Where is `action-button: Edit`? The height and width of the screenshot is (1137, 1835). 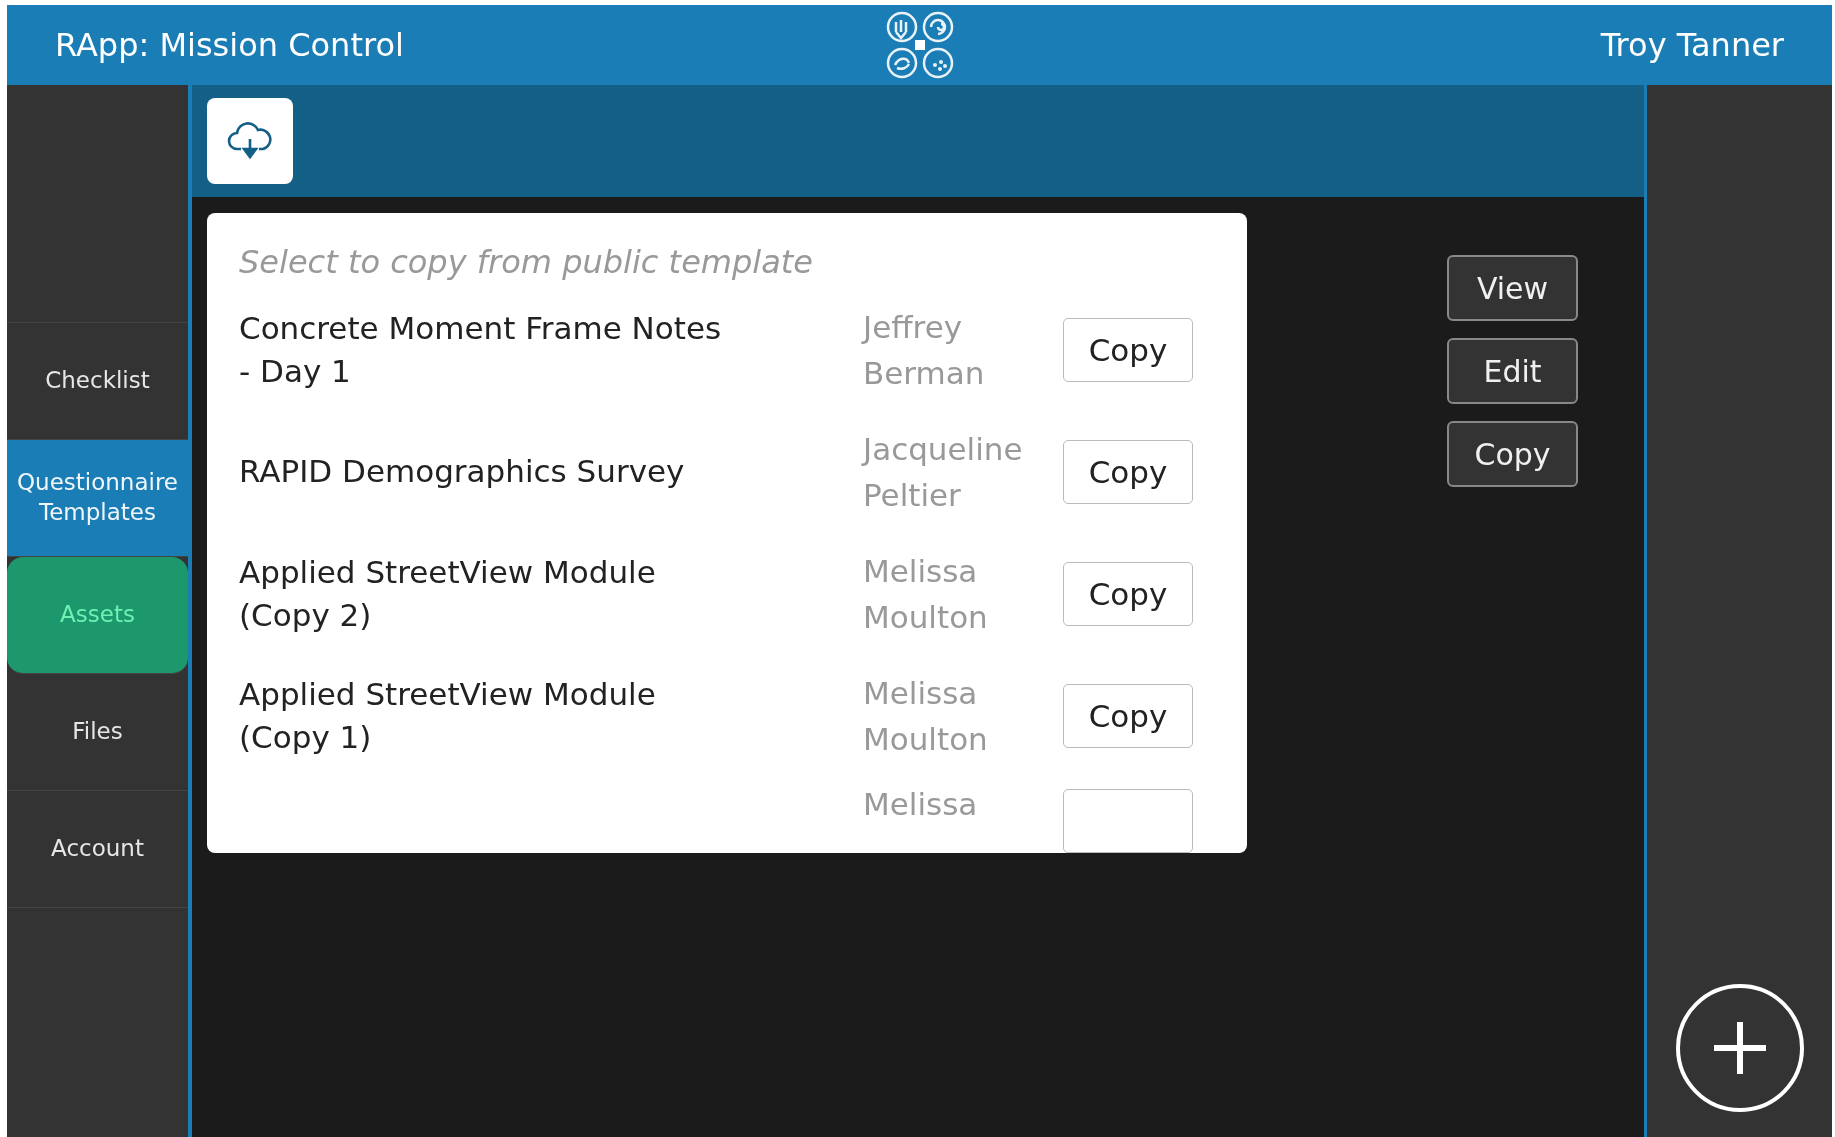 action-button: Edit is located at coordinates (1512, 371).